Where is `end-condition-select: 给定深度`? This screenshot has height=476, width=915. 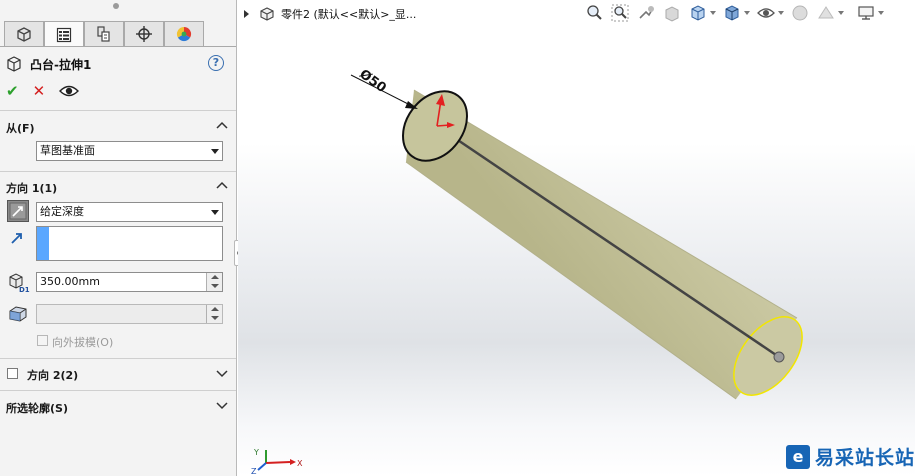 end-condition-select: 给定深度 is located at coordinates (129, 212).